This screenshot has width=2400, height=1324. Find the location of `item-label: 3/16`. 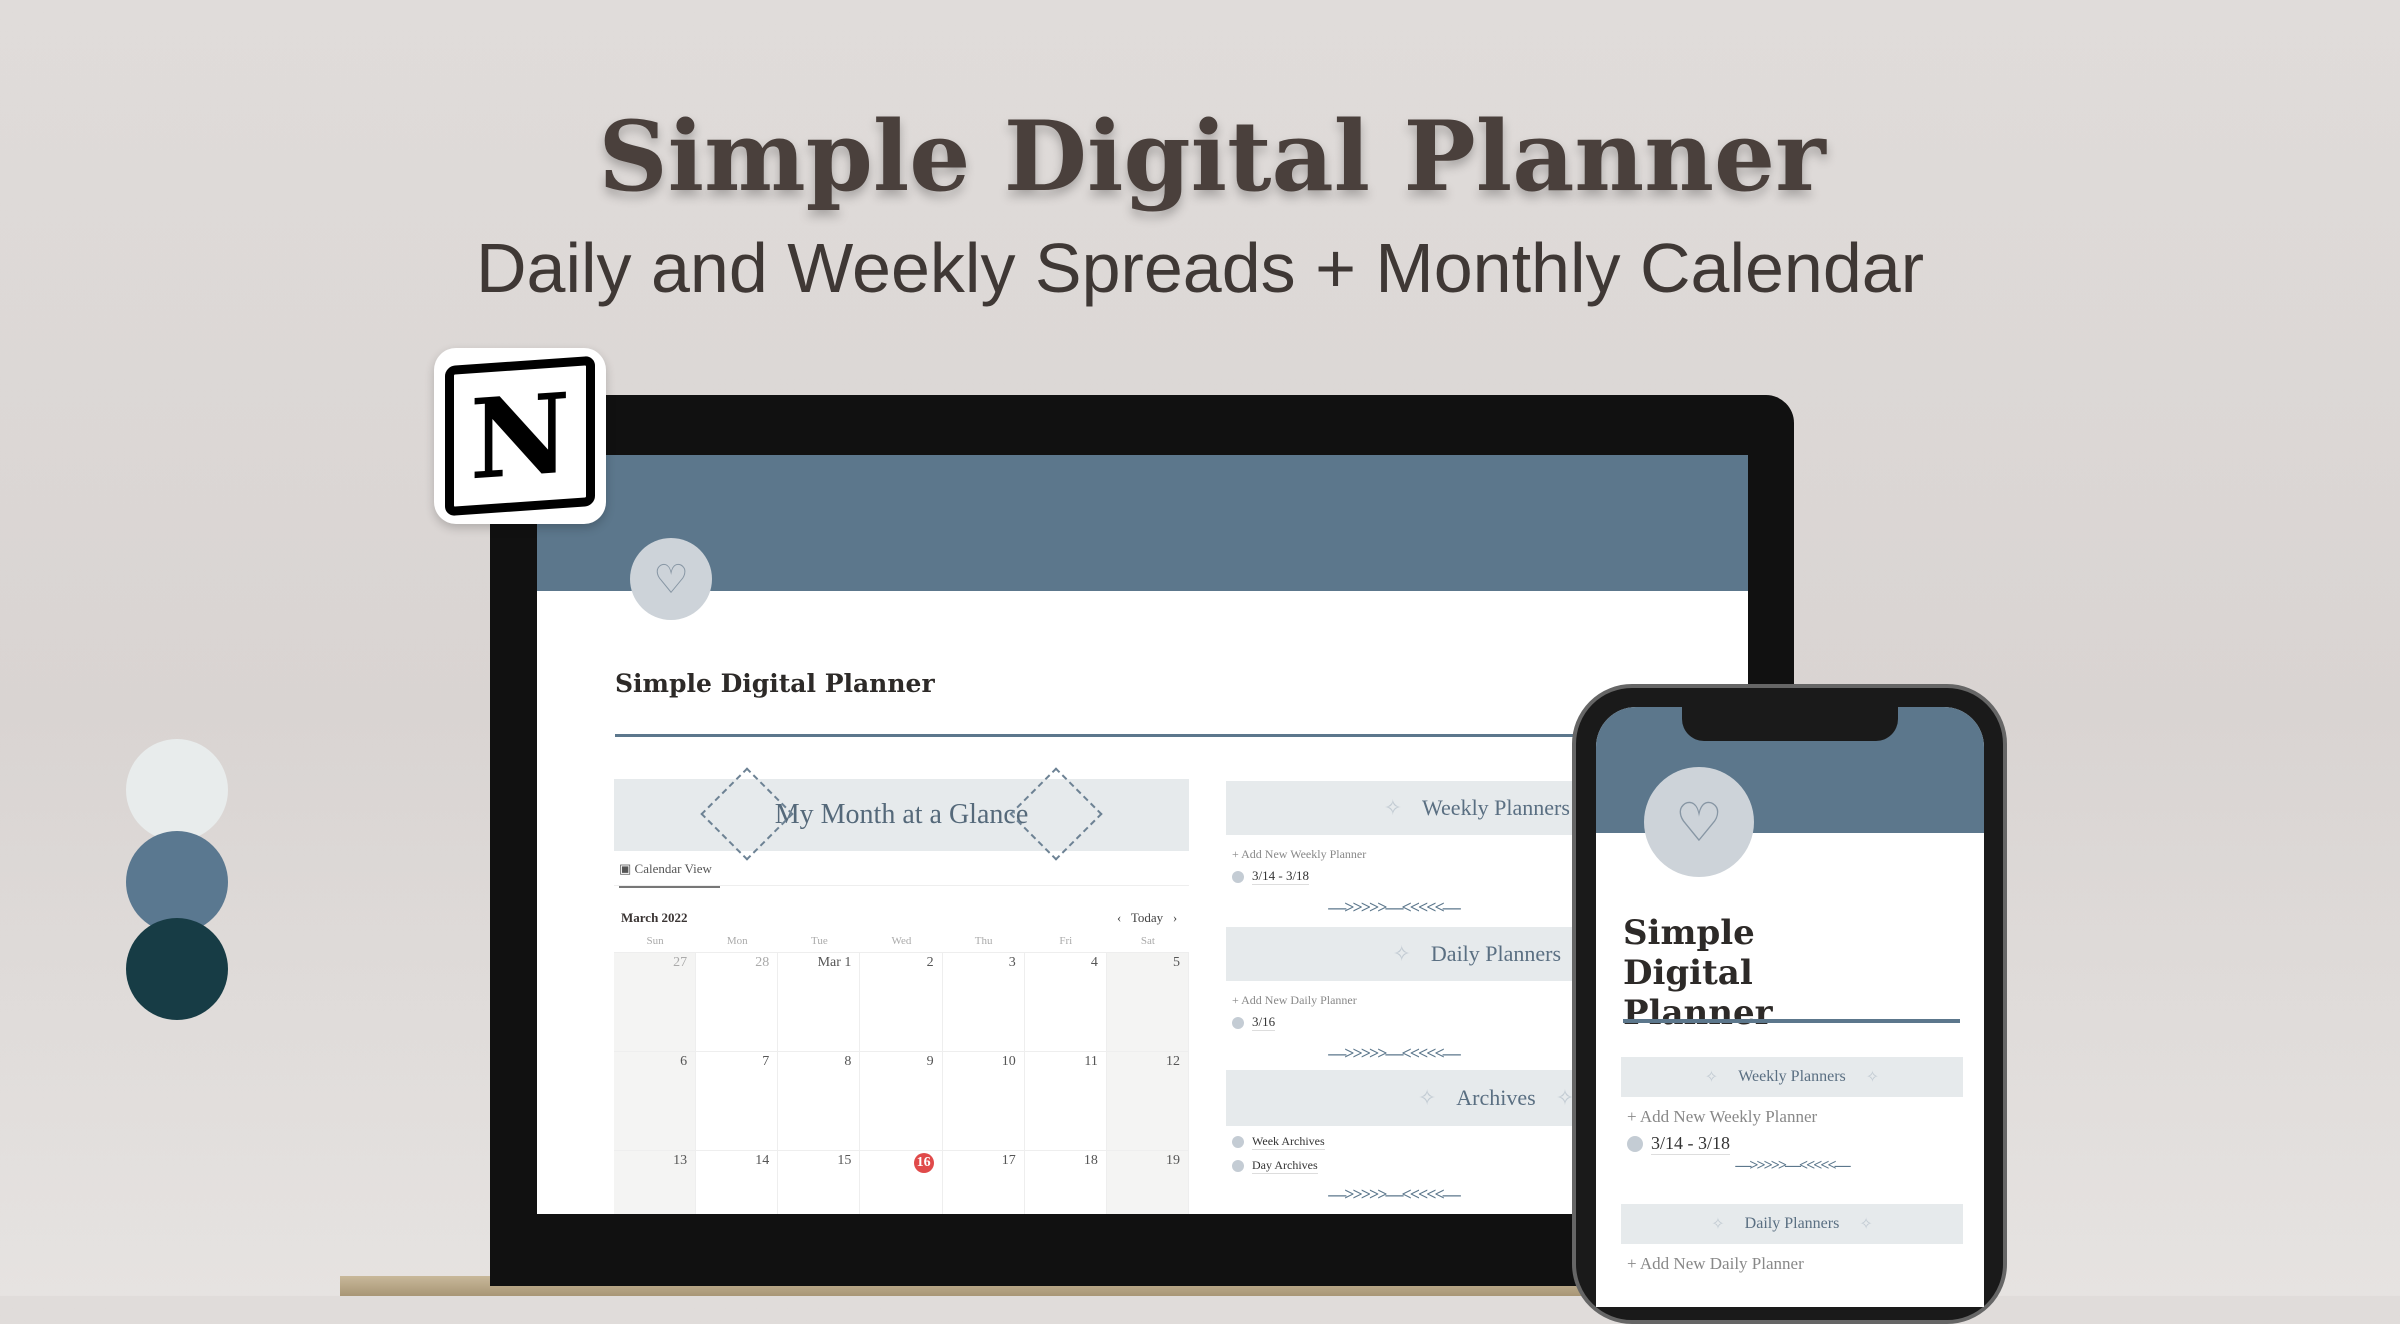

item-label: 3/16 is located at coordinates (1264, 1022).